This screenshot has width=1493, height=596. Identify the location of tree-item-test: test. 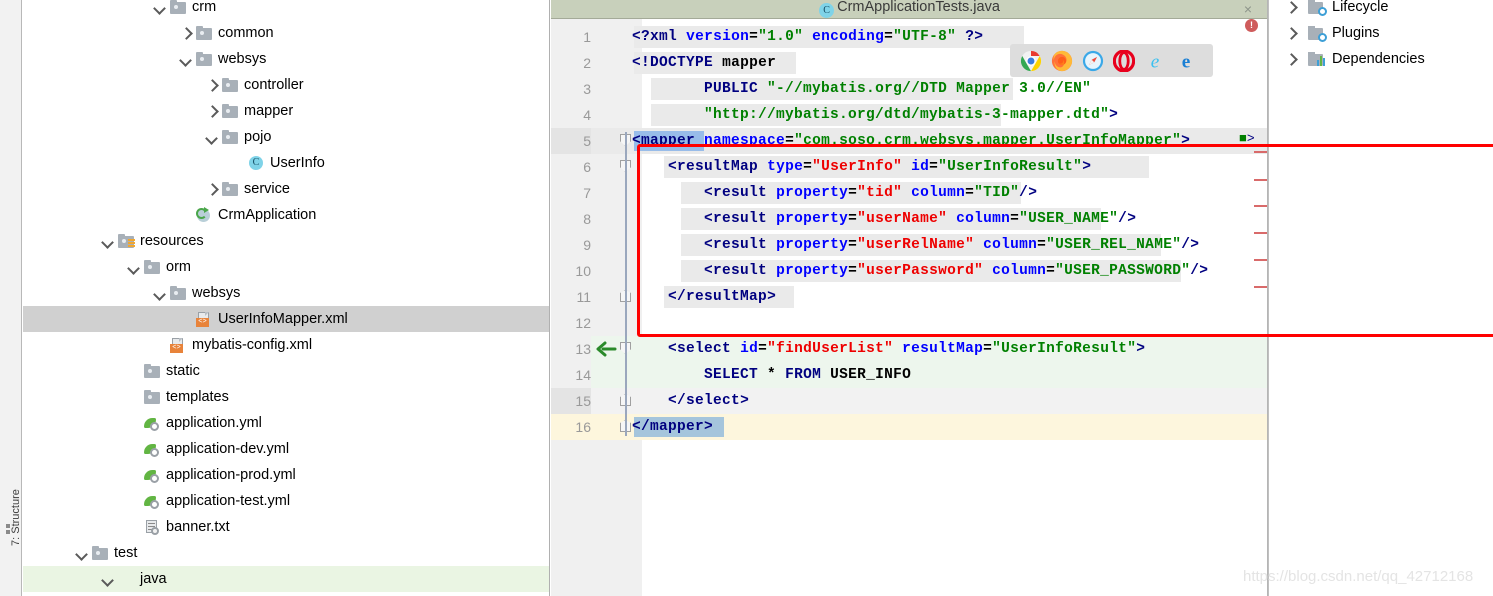
(286, 553).